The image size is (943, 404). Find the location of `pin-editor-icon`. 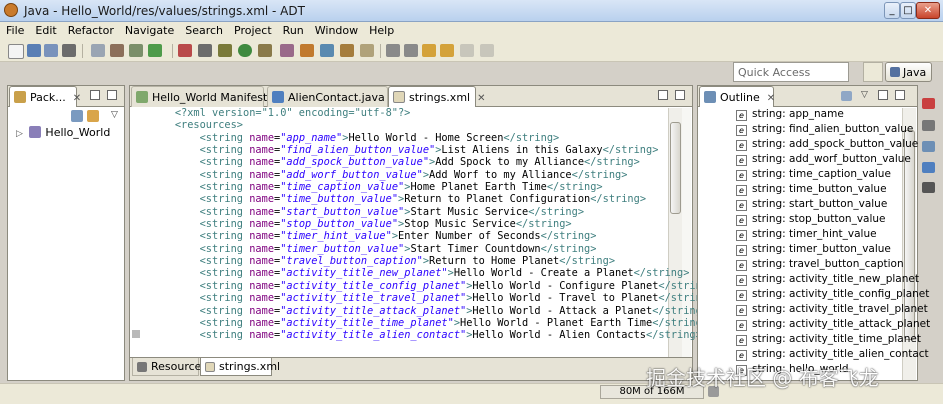

pin-editor-icon is located at coordinates (487, 50).